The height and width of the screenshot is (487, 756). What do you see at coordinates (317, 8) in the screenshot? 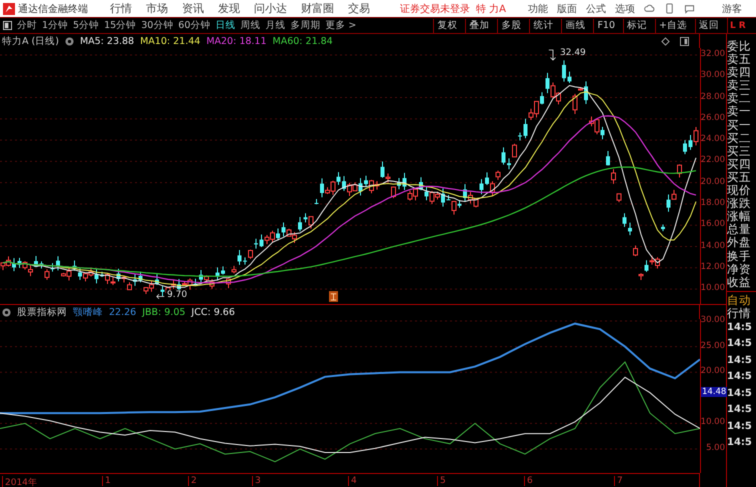
I see `menu-item: 财富圈` at bounding box center [317, 8].